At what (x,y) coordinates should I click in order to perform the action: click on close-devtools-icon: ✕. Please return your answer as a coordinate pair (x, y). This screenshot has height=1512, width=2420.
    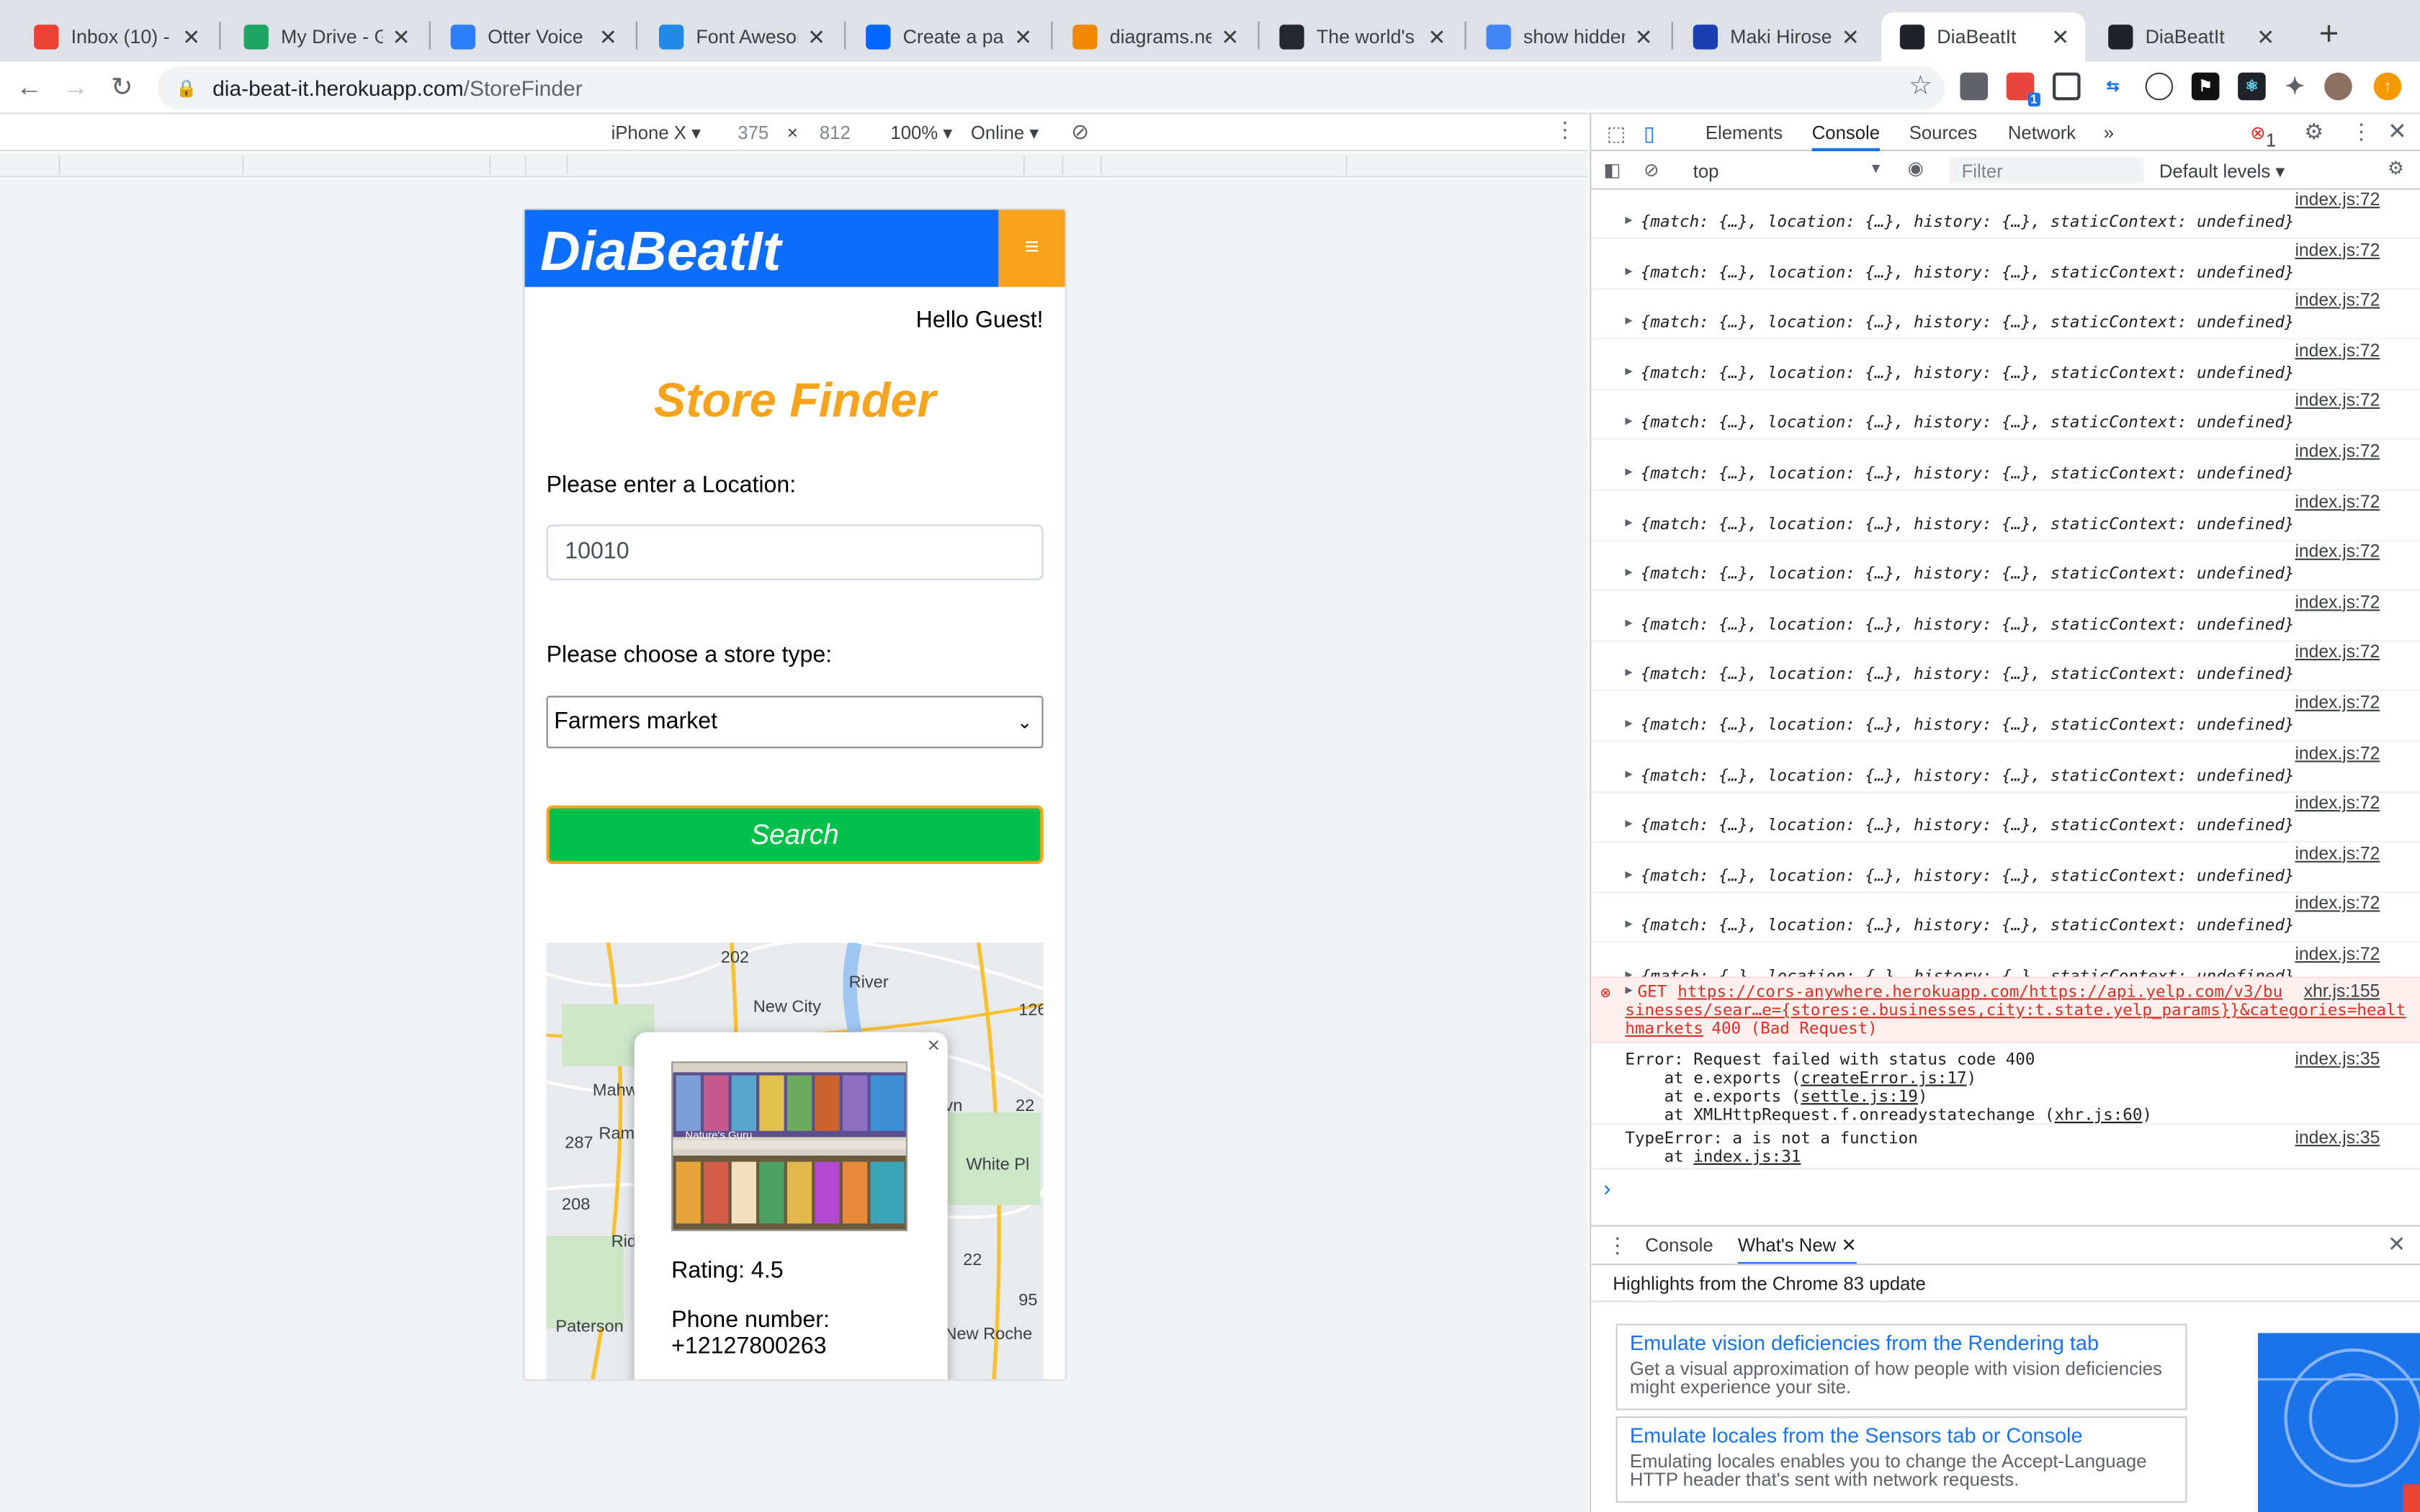
    Looking at the image, I should click on (2397, 131).